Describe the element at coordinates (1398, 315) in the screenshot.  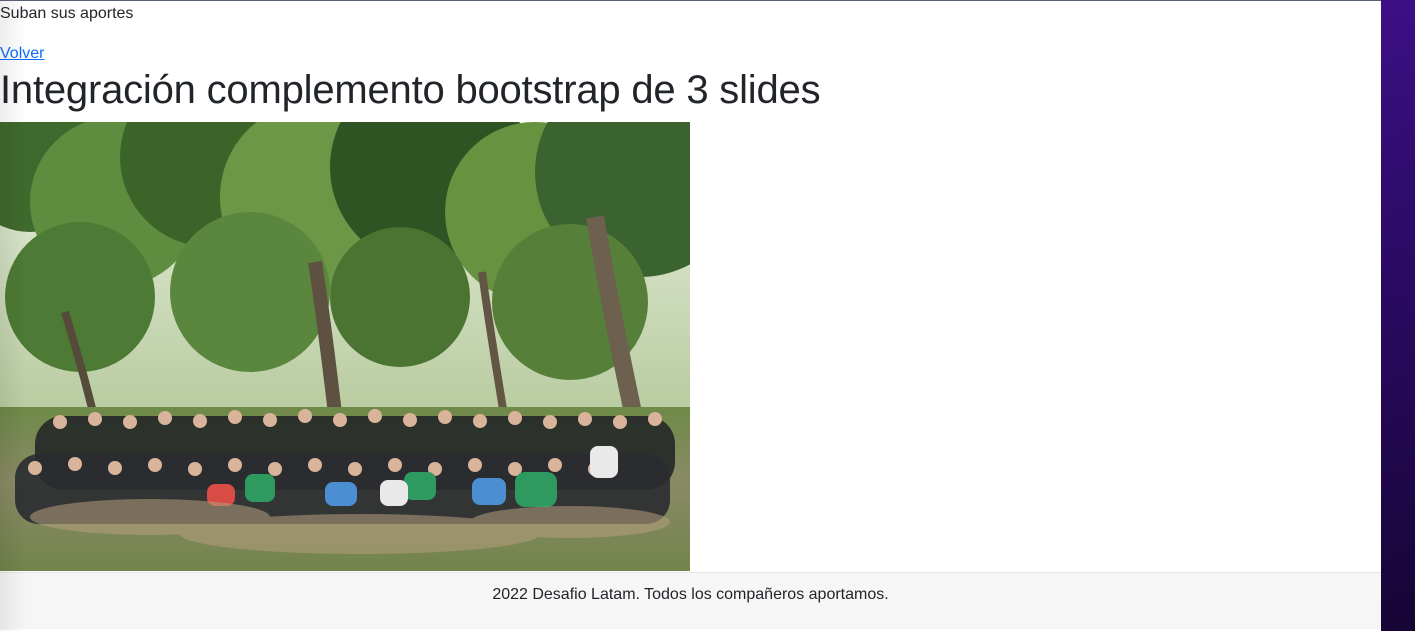
I see `desktop-background-edge` at that location.